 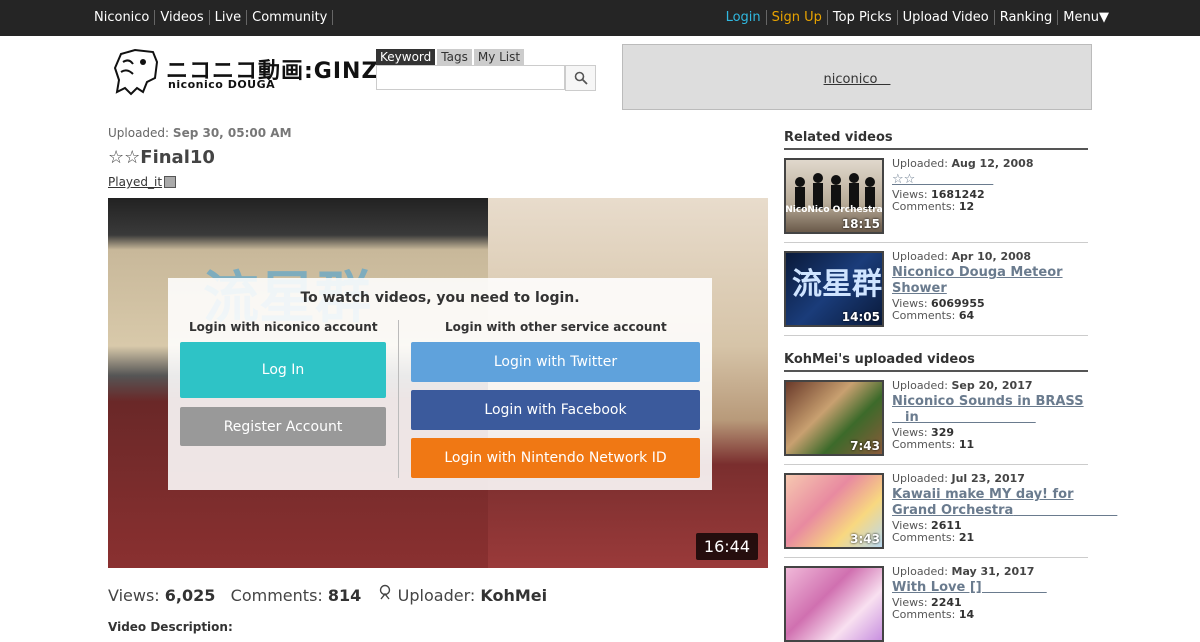 What do you see at coordinates (161, 157) in the screenshot?
I see `video-title: ☆☆Final10` at bounding box center [161, 157].